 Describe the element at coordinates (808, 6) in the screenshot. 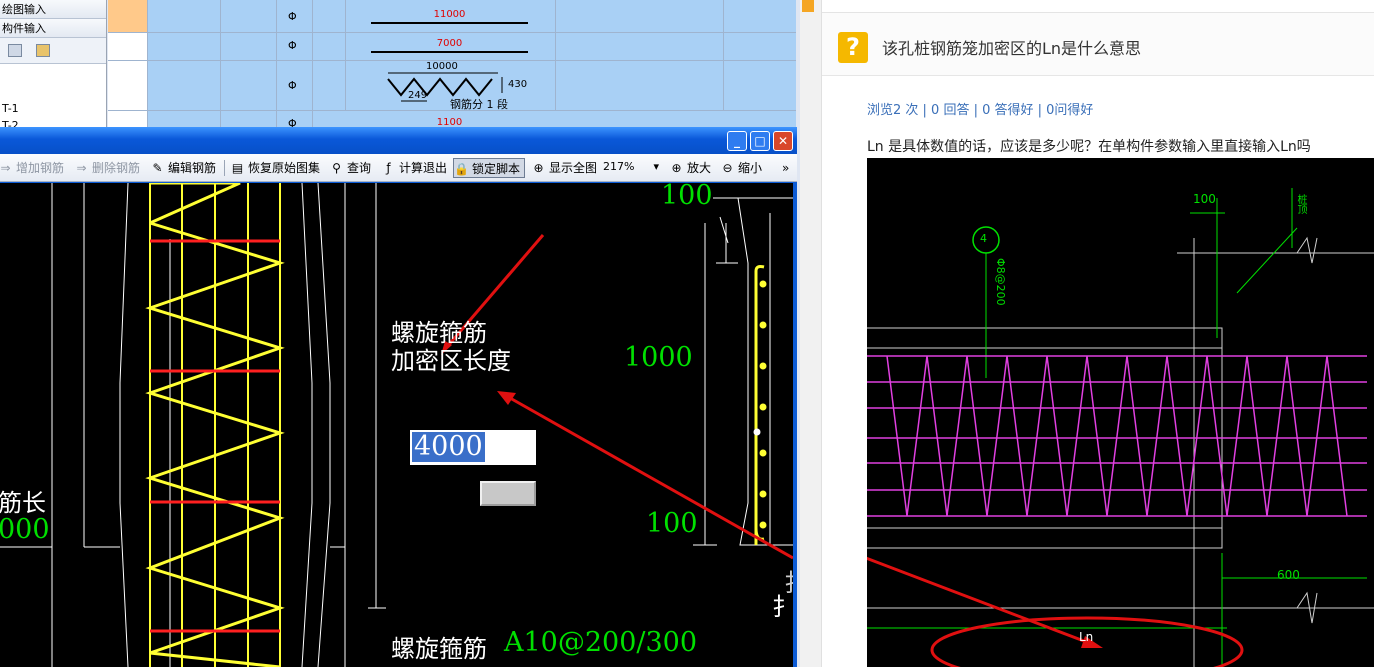

I see `sidebar-marker` at that location.